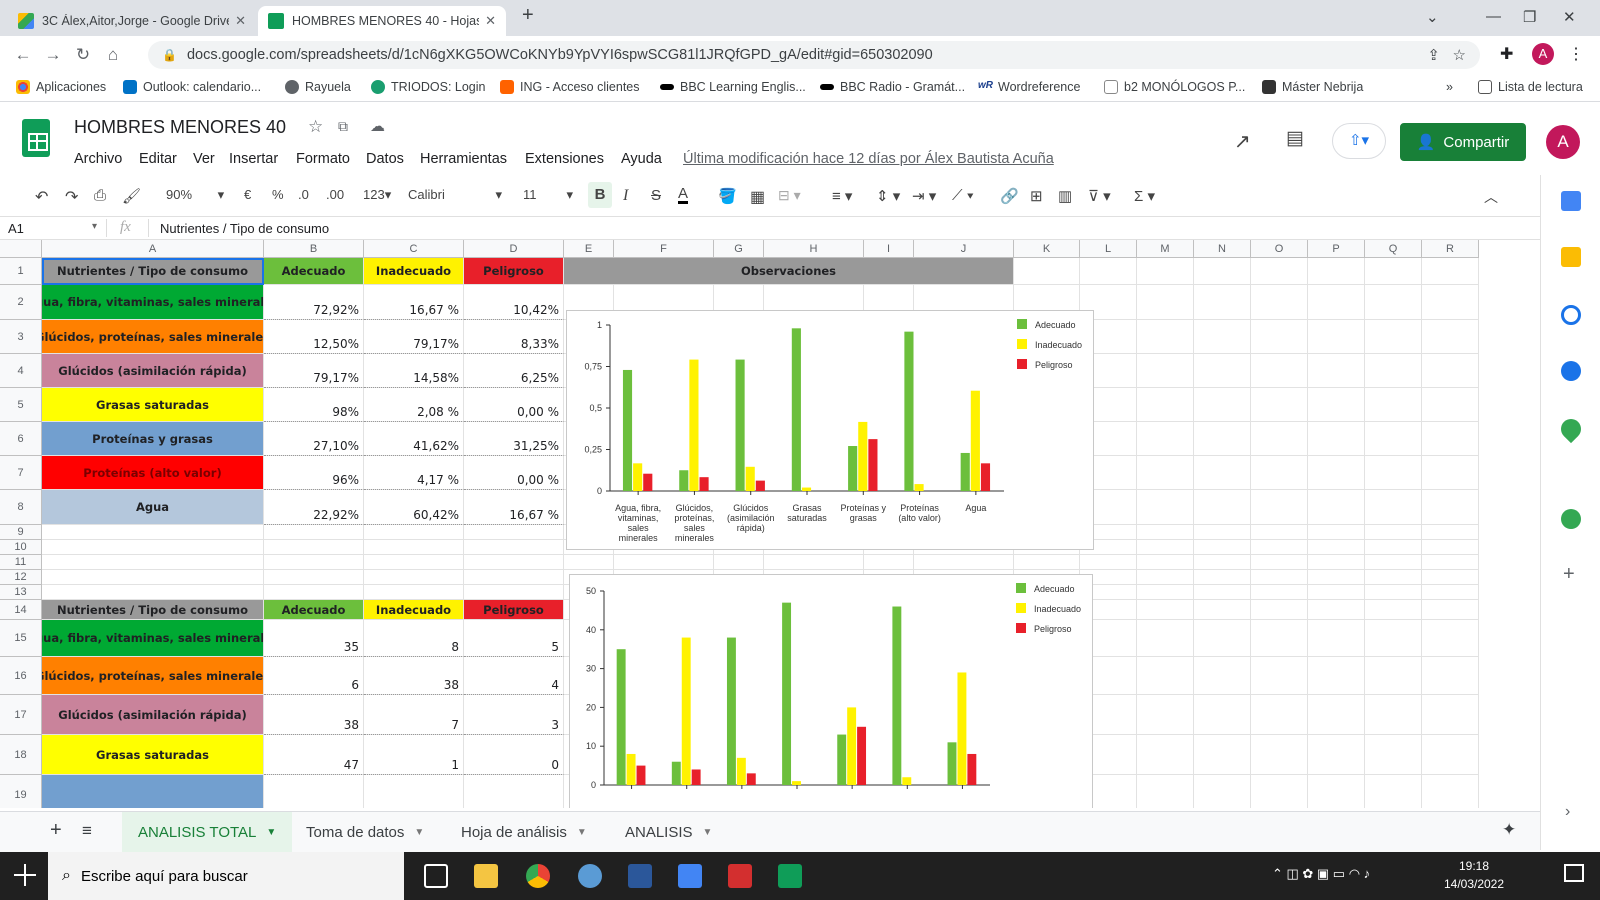  Describe the element at coordinates (153, 715) in the screenshot. I see `category-cell: Glúcidos (asimilación rápida)` at that location.